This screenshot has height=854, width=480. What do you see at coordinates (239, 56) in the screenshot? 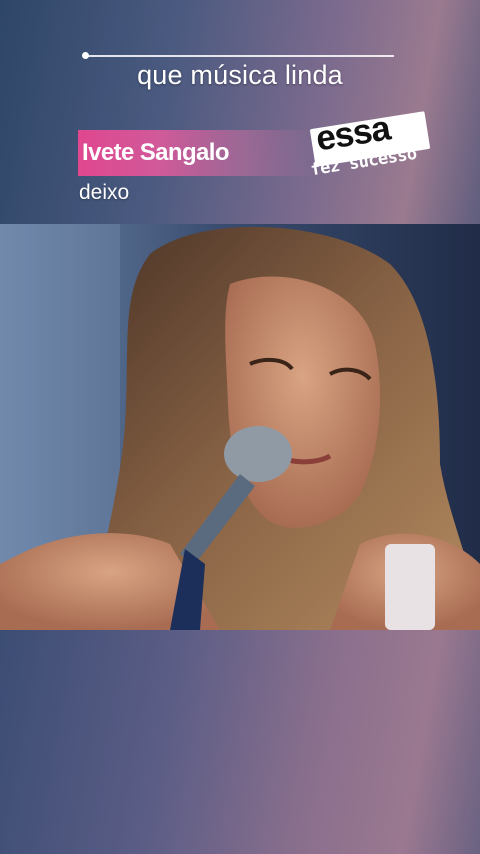
I see `progress-bar` at bounding box center [239, 56].